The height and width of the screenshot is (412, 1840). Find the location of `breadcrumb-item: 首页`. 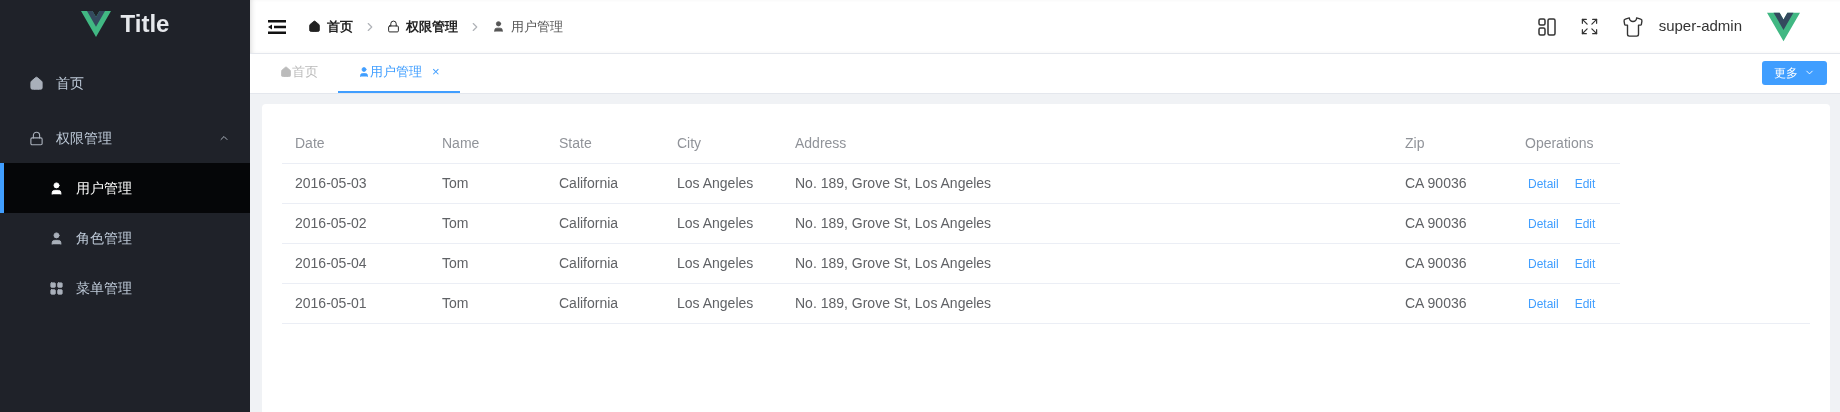

breadcrumb-item: 首页 is located at coordinates (330, 26).